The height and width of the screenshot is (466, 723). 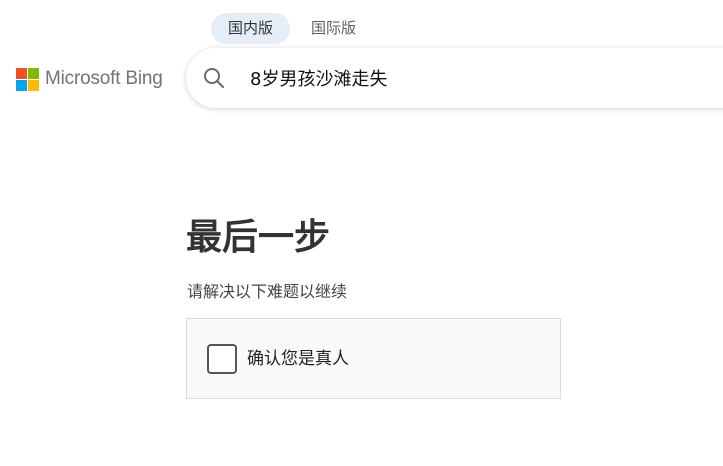 I want to click on microsoft-bing-logo: Microsoft Bing, so click(x=89, y=79).